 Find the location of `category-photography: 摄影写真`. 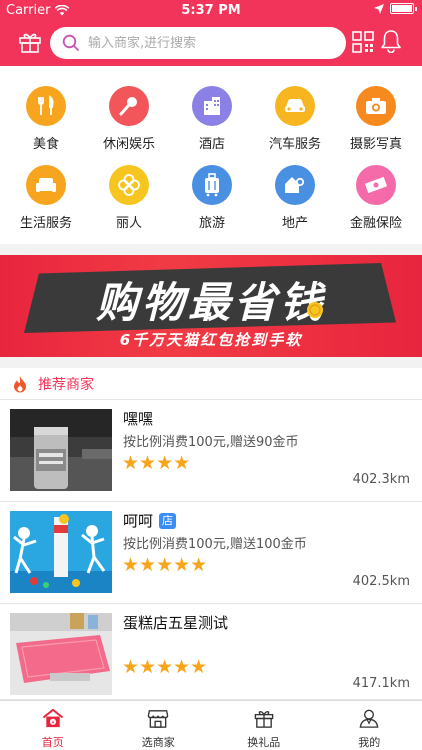

category-photography: 摄影写真 is located at coordinates (376, 126).